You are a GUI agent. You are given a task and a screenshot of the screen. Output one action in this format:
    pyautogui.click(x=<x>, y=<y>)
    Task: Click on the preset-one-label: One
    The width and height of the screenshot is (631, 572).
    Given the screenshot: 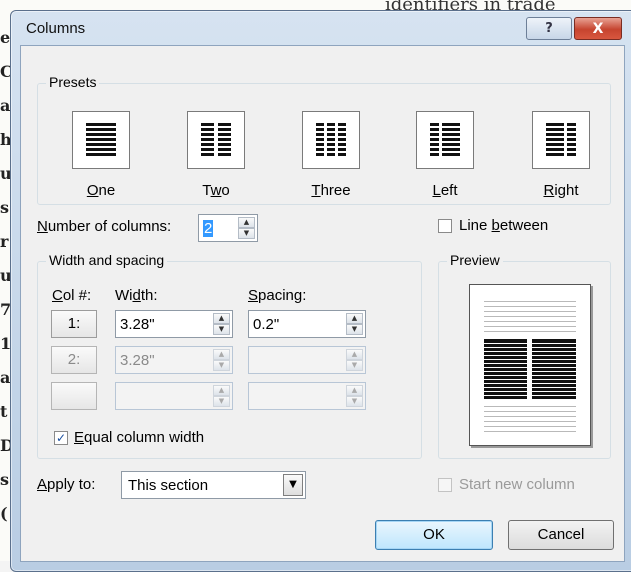 What is the action you would take?
    pyautogui.click(x=101, y=190)
    